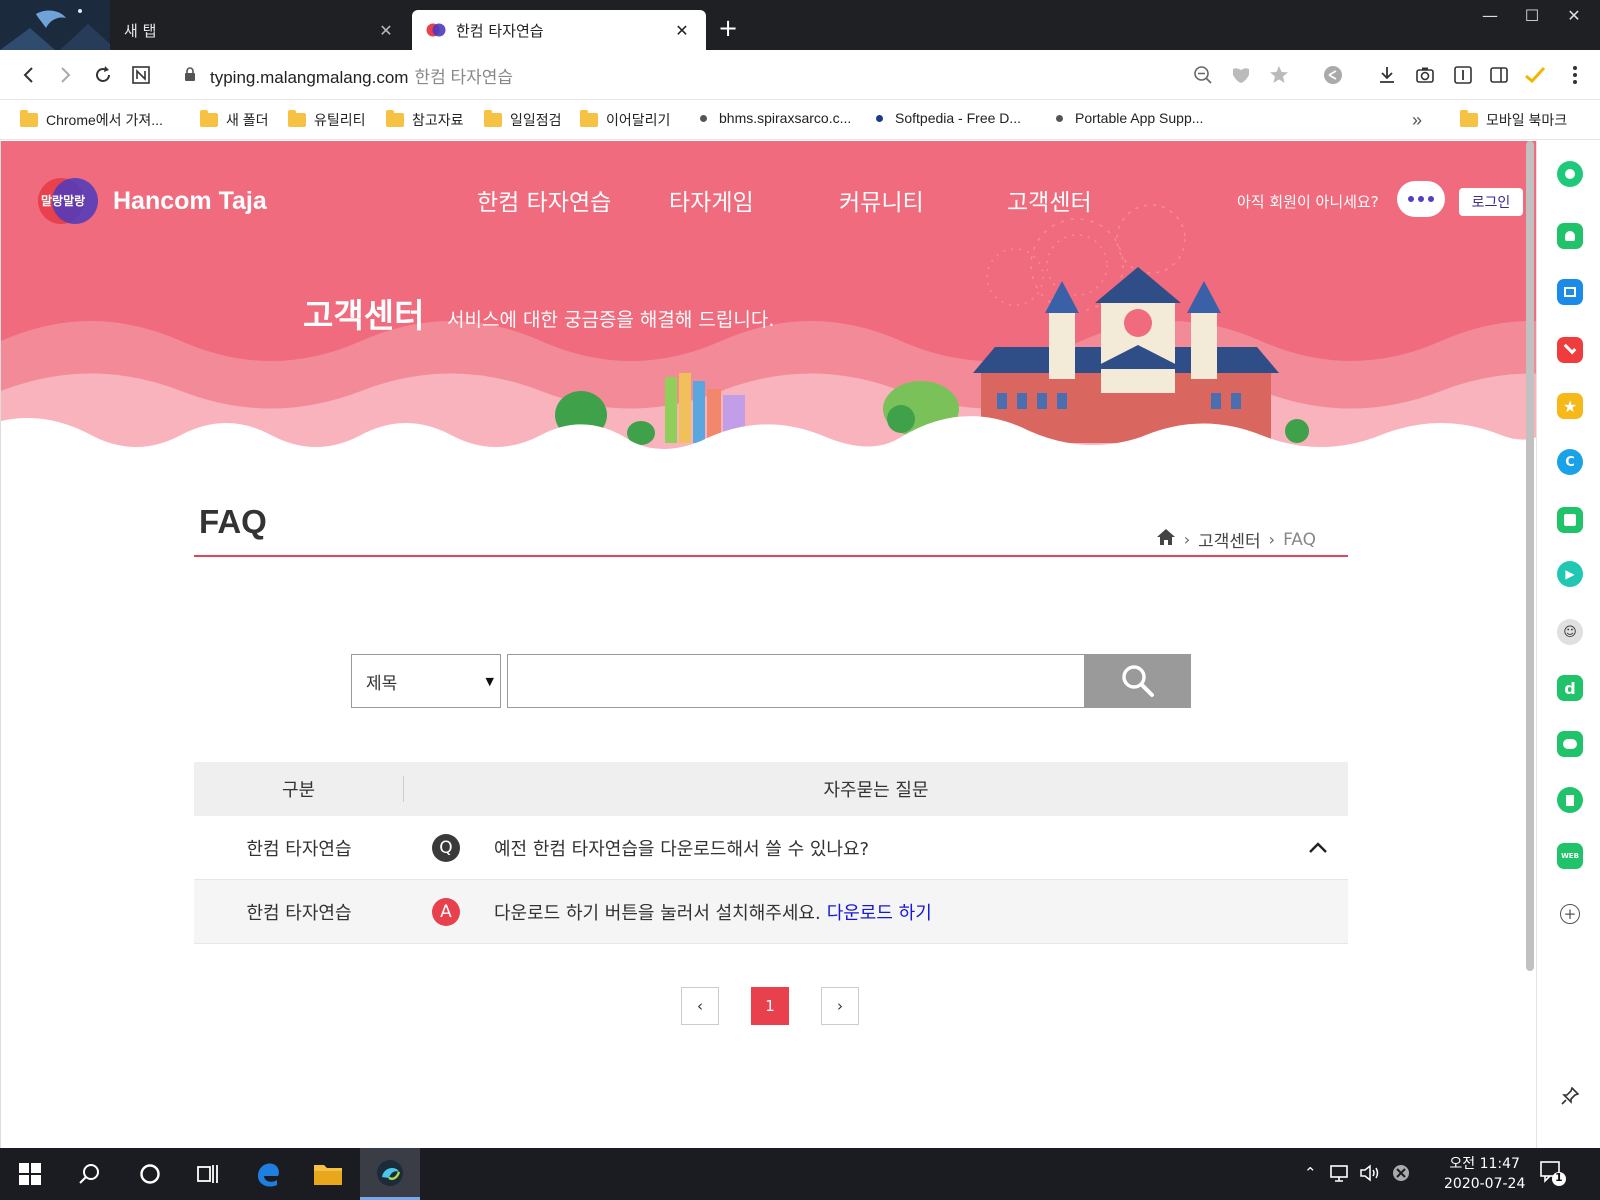  Describe the element at coordinates (1272, 539) in the screenshot. I see `chevron-right-icon: ›` at that location.